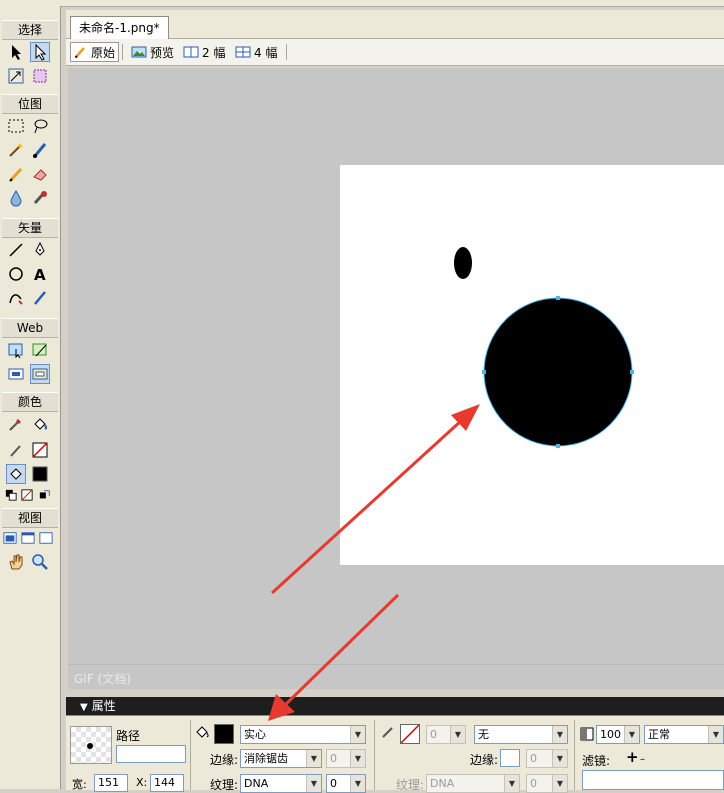  What do you see at coordinates (40, 174) in the screenshot?
I see `eraser-tool-icon` at bounding box center [40, 174].